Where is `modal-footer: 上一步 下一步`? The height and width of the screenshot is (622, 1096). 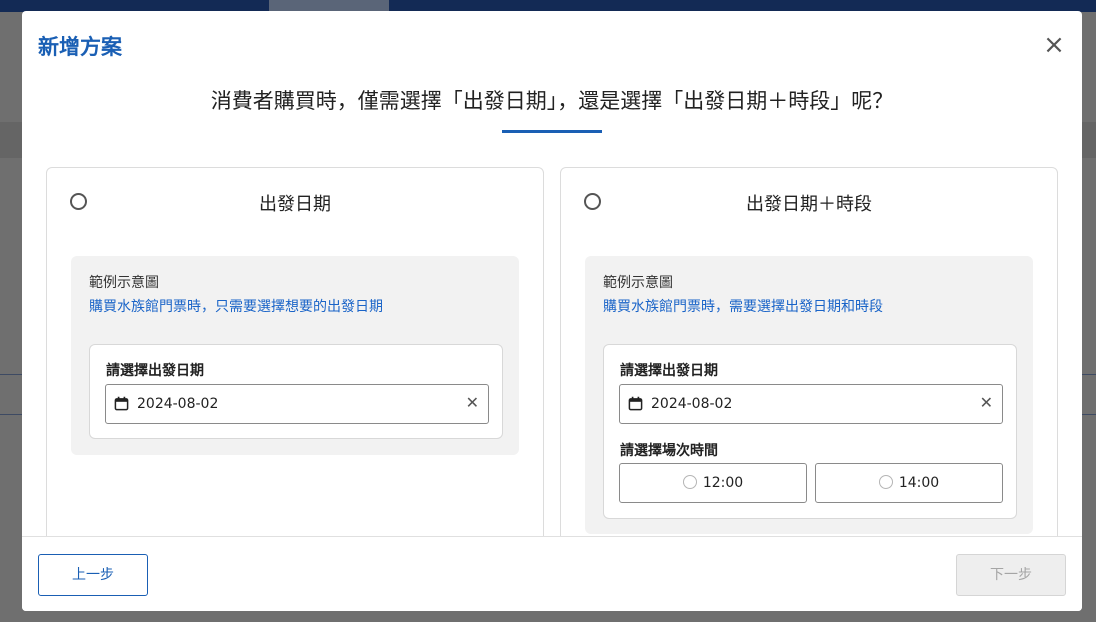 modal-footer: 上一步 下一步 is located at coordinates (552, 573).